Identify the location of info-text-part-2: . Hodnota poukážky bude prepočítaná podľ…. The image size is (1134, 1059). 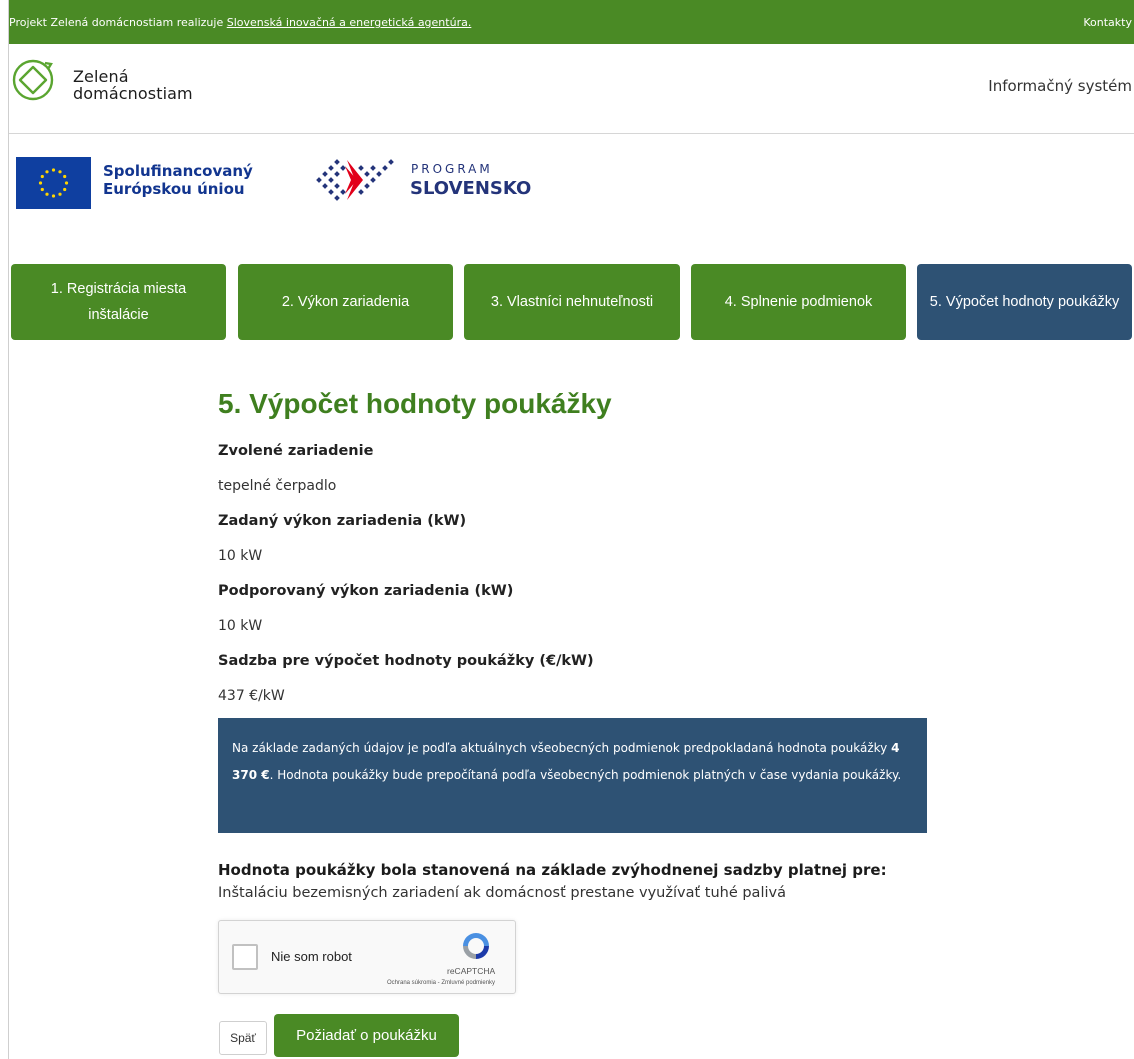
(585, 775).